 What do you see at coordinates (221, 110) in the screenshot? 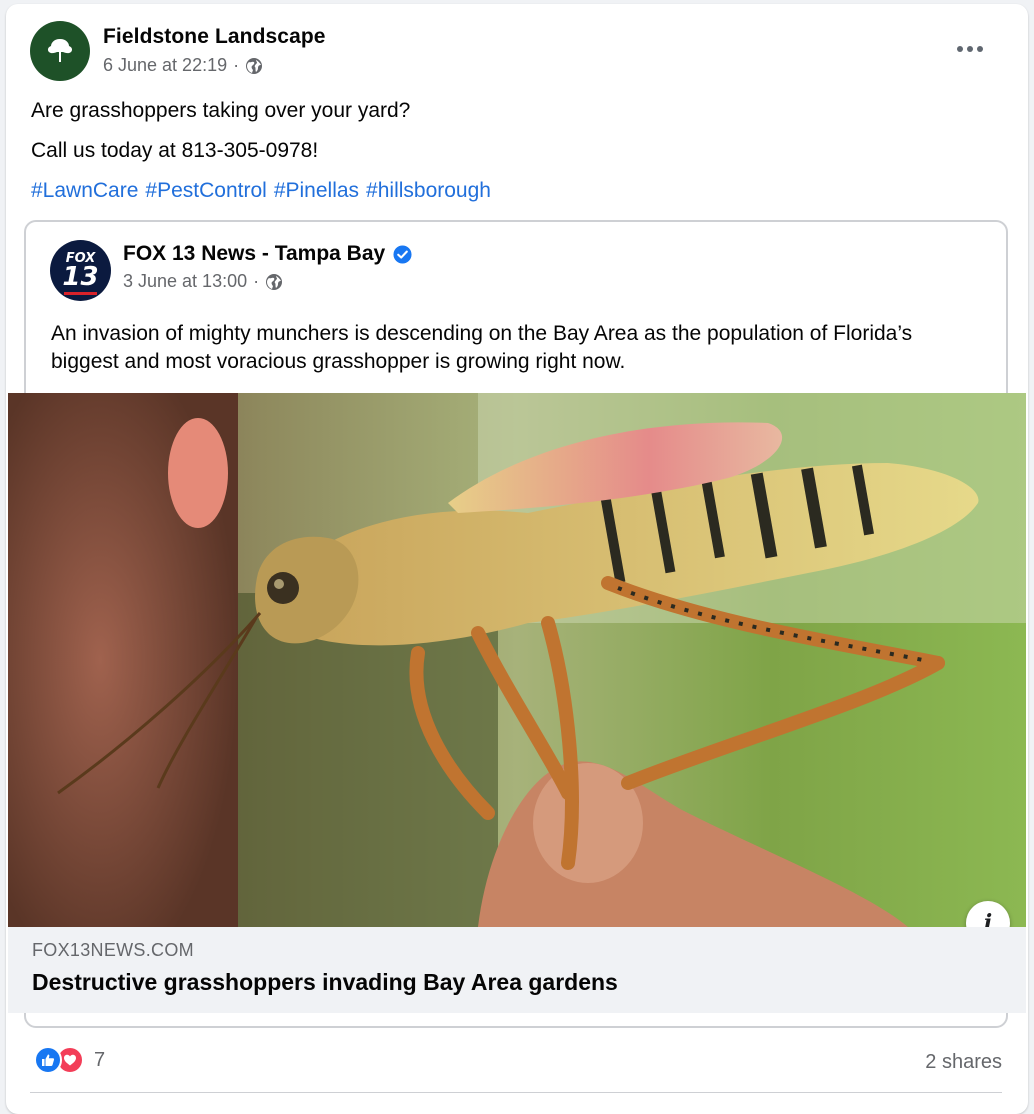
I see `post-text-line-1: Are grasshoppers taking over your yard?` at bounding box center [221, 110].